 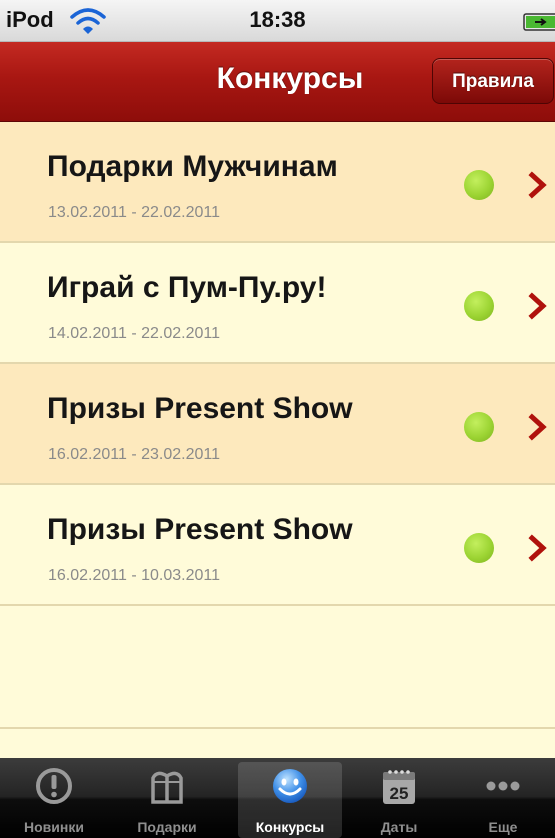 What do you see at coordinates (290, 78) in the screenshot?
I see `page-title: Конкурсы` at bounding box center [290, 78].